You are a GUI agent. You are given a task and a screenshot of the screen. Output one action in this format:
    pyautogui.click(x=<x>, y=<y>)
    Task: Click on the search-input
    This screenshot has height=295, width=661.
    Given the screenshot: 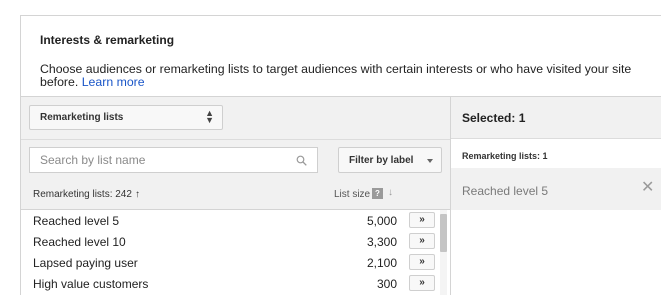 What is the action you would take?
    pyautogui.click(x=173, y=160)
    